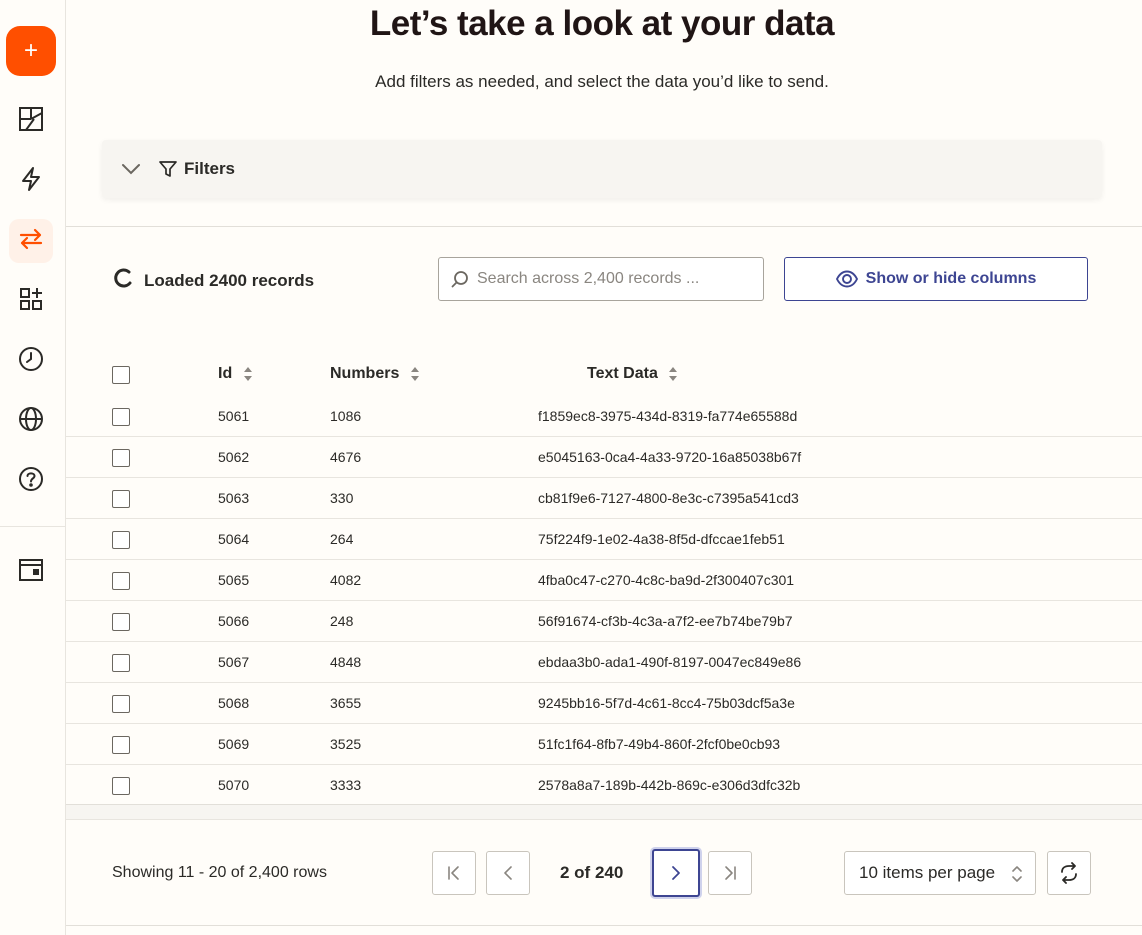 The width and height of the screenshot is (1142, 935). I want to click on column-header-label: Id, so click(225, 373).